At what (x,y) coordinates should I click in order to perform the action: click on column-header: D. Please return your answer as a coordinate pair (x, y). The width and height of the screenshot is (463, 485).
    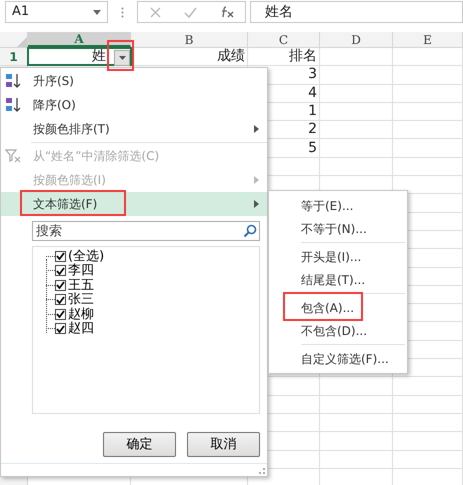
    Looking at the image, I should click on (356, 39).